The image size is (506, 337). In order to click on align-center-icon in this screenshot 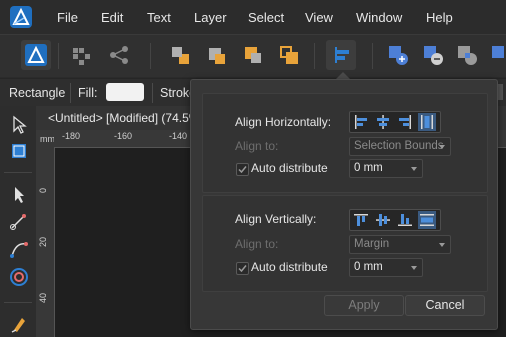, I will do `click(383, 122)`.